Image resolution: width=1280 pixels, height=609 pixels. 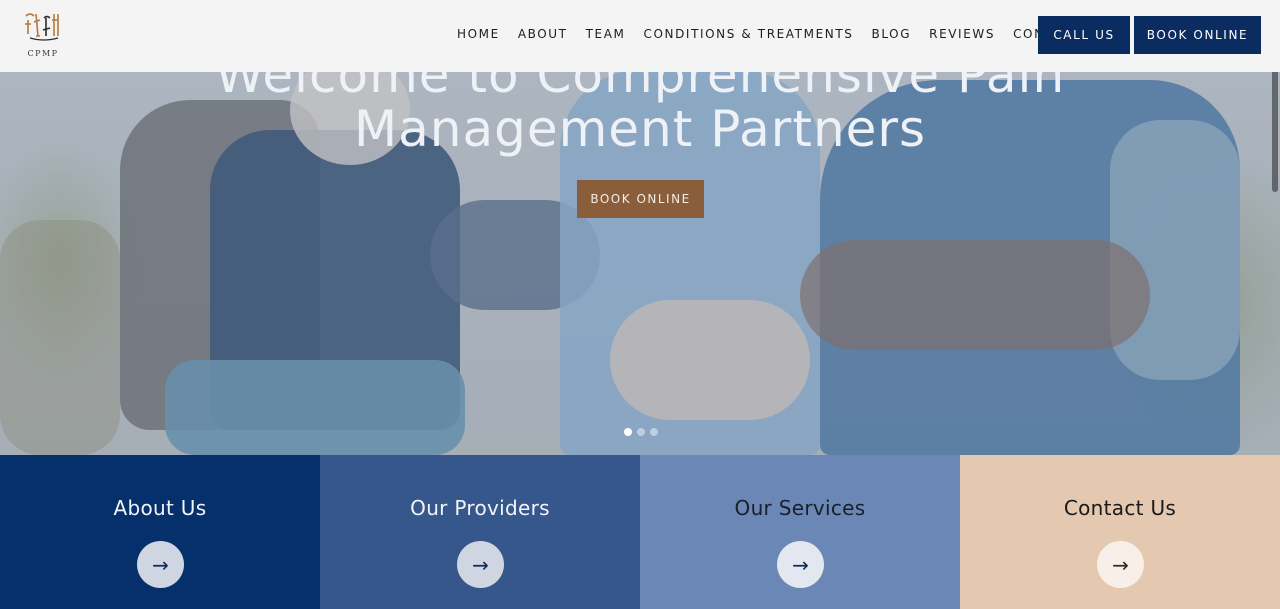 What do you see at coordinates (1120, 532) in the screenshot?
I see `tile-contact-us: Contact Us →` at bounding box center [1120, 532].